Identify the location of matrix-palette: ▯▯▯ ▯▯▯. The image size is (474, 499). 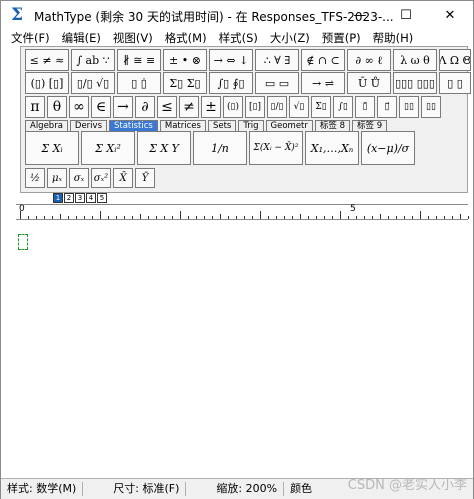
(415, 83).